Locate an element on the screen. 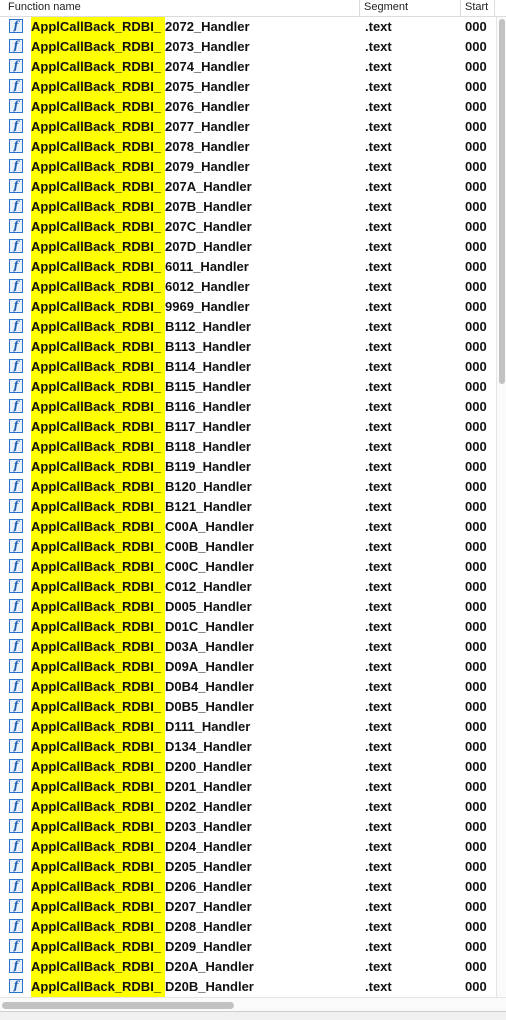 The height and width of the screenshot is (1020, 506). table-row: f ApplCallBack_RDBI_ C00B_Handler .text 000 is located at coordinates (248, 547).